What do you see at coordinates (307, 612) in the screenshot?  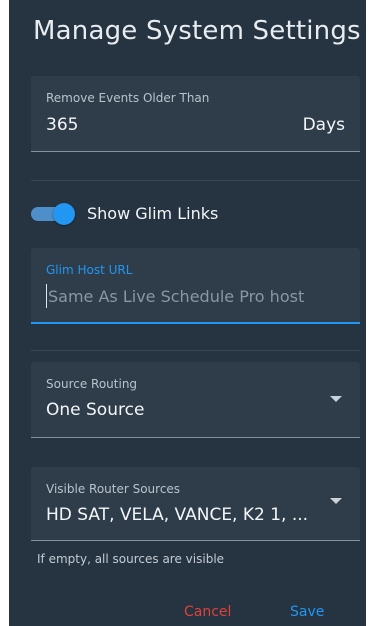 I see `save-button: Save` at bounding box center [307, 612].